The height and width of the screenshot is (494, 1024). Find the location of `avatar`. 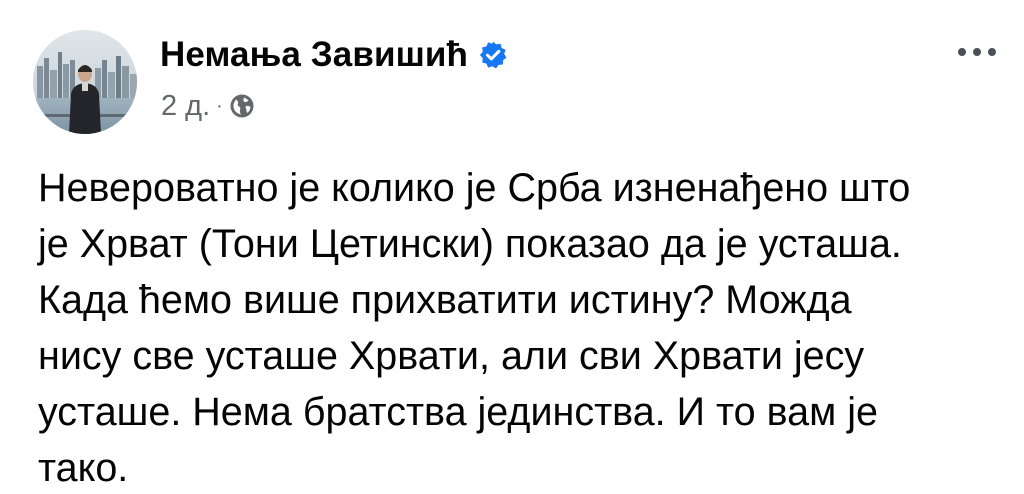

avatar is located at coordinates (85, 82).